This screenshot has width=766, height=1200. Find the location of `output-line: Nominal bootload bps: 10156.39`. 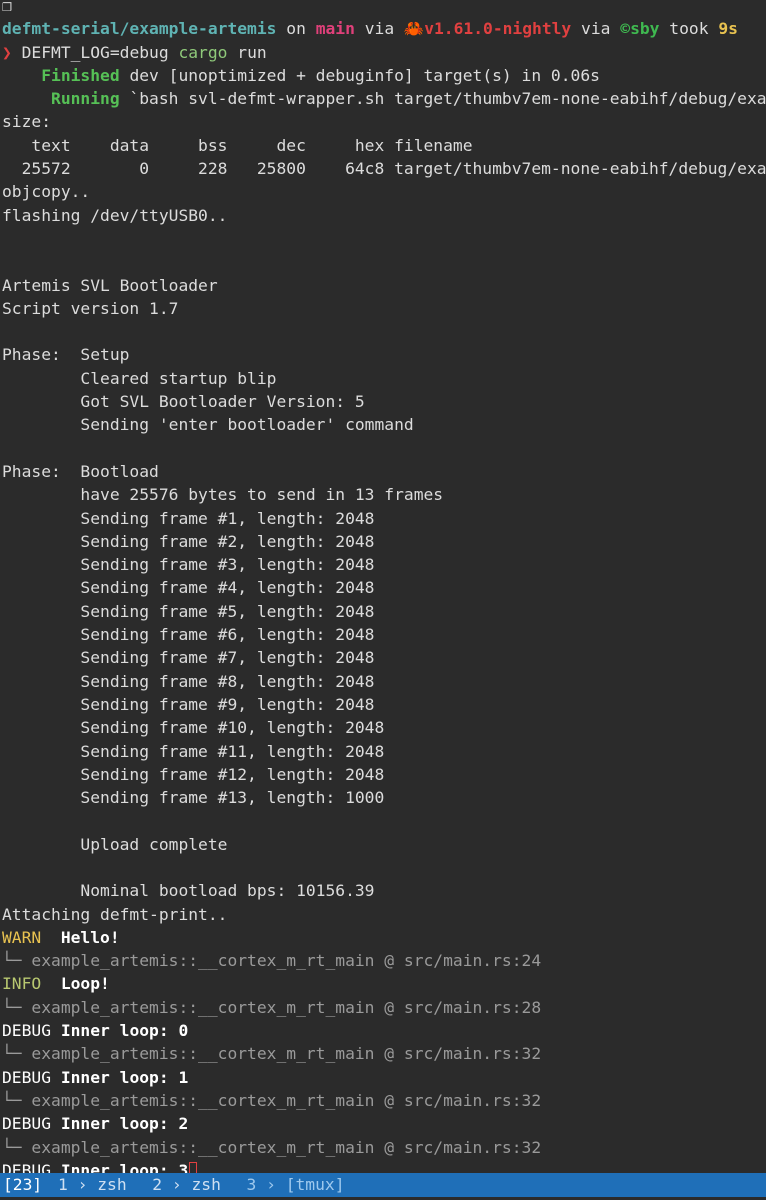

output-line: Nominal bootload bps: 10156.39 is located at coordinates (188, 891).